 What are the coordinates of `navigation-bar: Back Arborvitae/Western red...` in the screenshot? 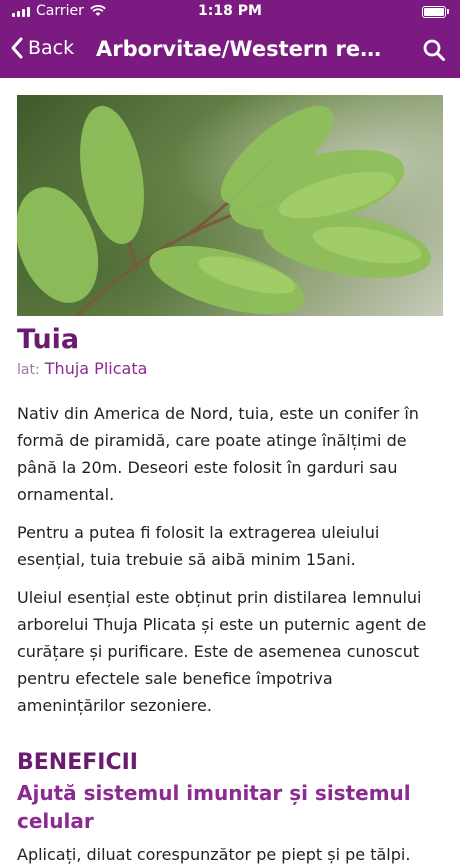 It's located at (230, 51).